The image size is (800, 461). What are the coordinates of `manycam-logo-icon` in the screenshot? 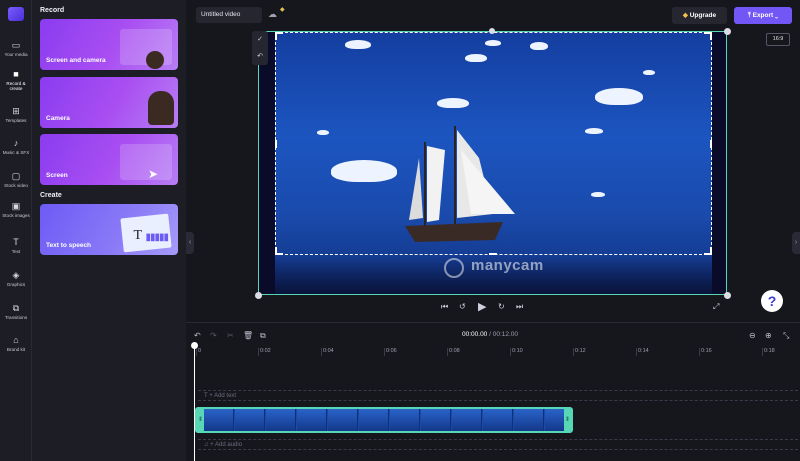 It's located at (454, 268).